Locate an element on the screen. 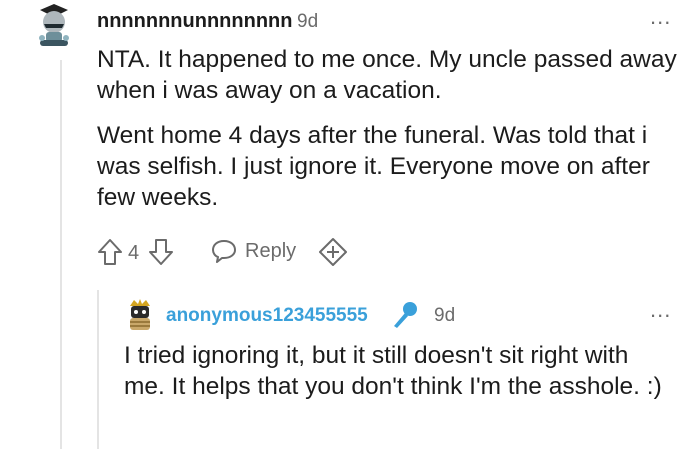 The width and height of the screenshot is (700, 449). award-icon is located at coordinates (333, 252).